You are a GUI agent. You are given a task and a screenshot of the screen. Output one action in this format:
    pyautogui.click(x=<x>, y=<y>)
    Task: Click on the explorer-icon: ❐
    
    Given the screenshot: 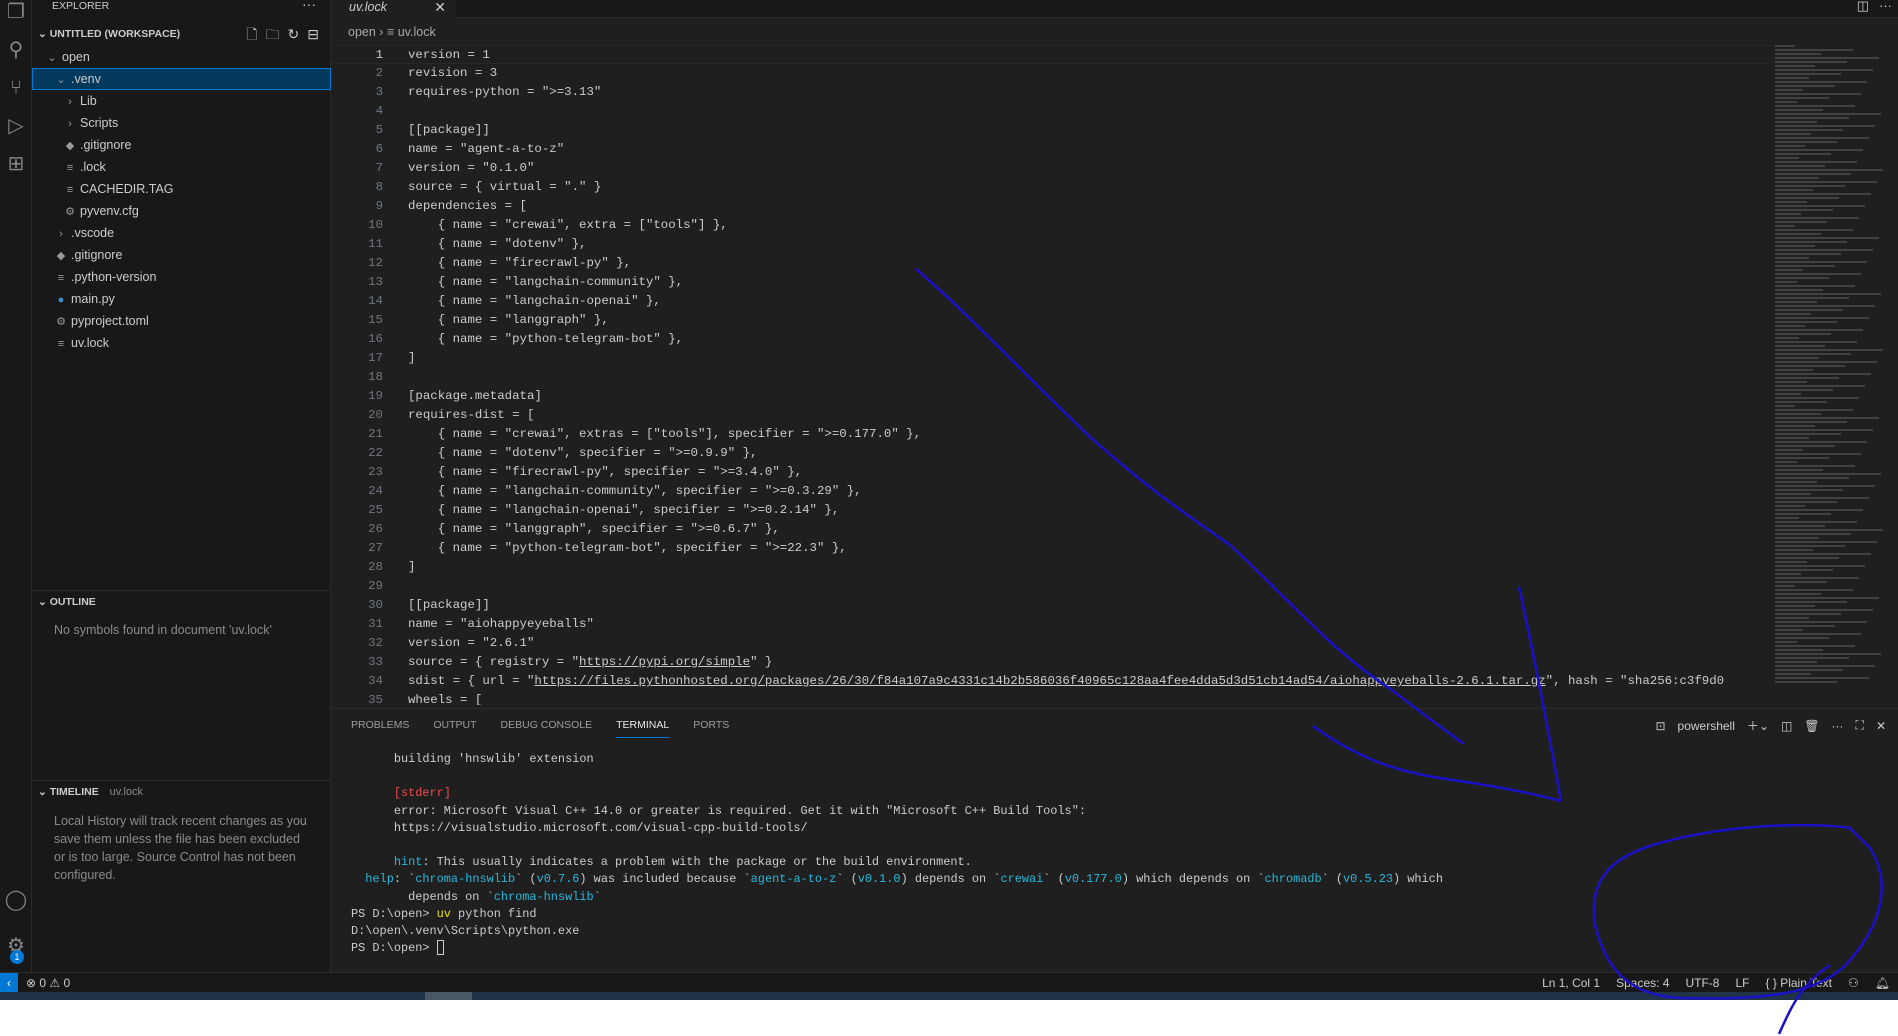 What is the action you would take?
    pyautogui.click(x=16, y=12)
    